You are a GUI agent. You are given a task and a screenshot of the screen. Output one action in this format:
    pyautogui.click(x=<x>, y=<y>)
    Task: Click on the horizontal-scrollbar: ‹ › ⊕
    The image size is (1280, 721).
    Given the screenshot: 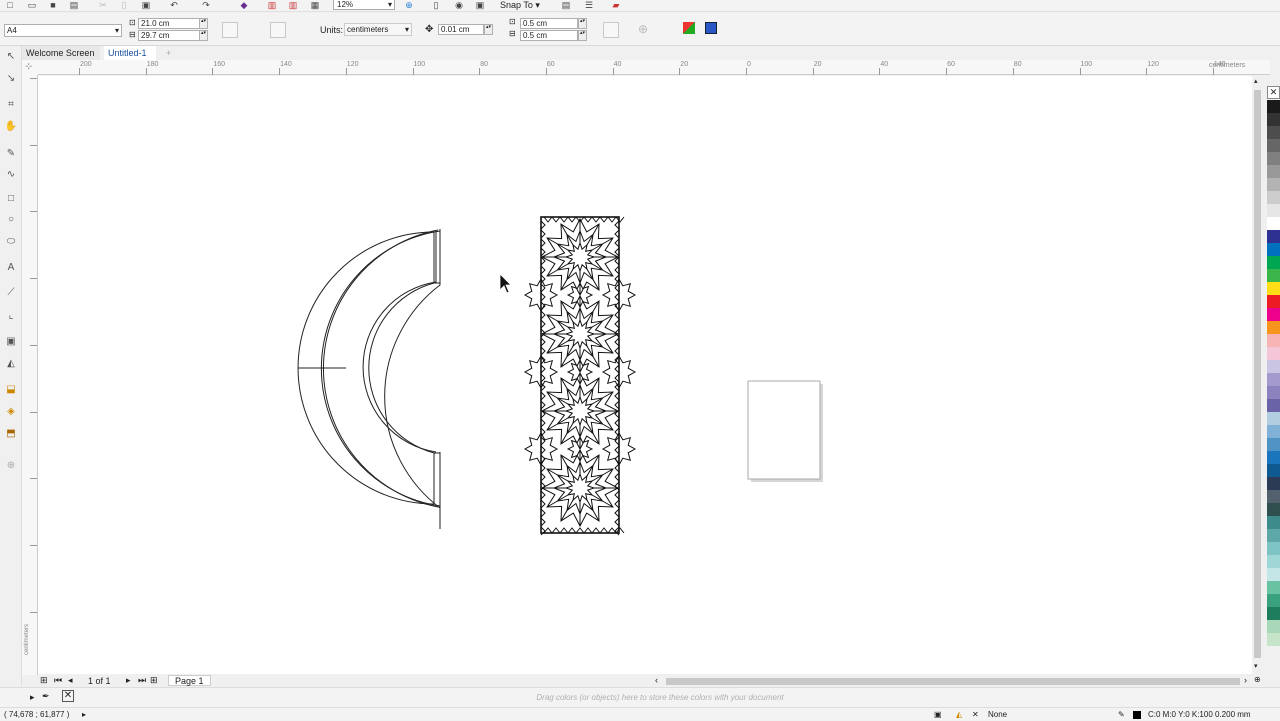 What is the action you would take?
    pyautogui.click(x=958, y=681)
    